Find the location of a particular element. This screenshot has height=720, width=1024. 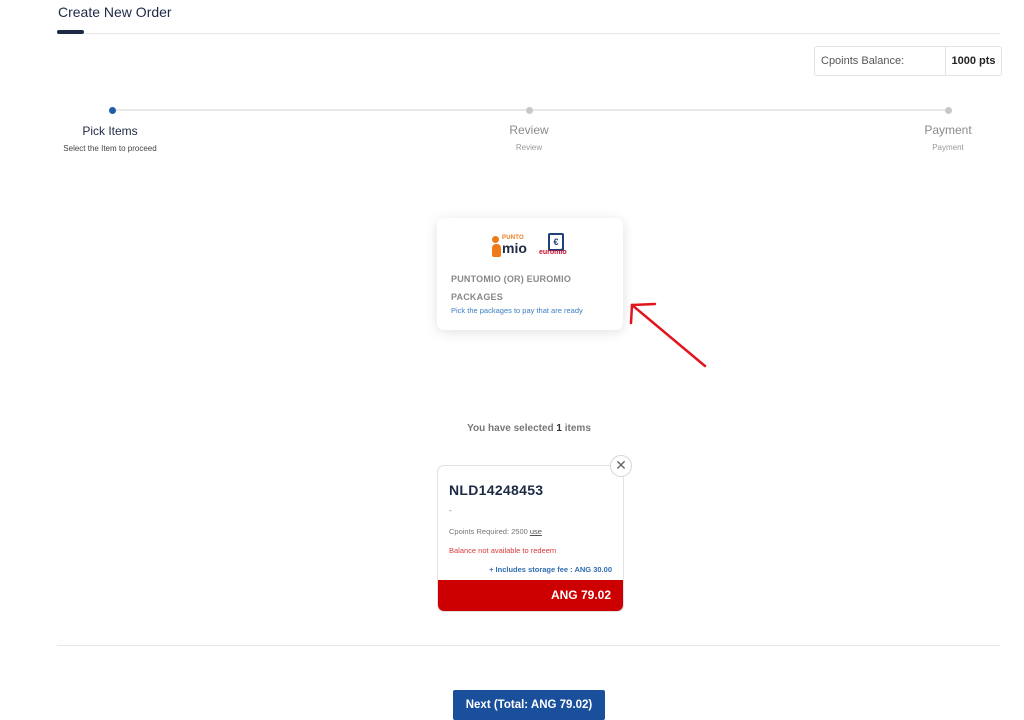

selected-count: 1 is located at coordinates (559, 428).